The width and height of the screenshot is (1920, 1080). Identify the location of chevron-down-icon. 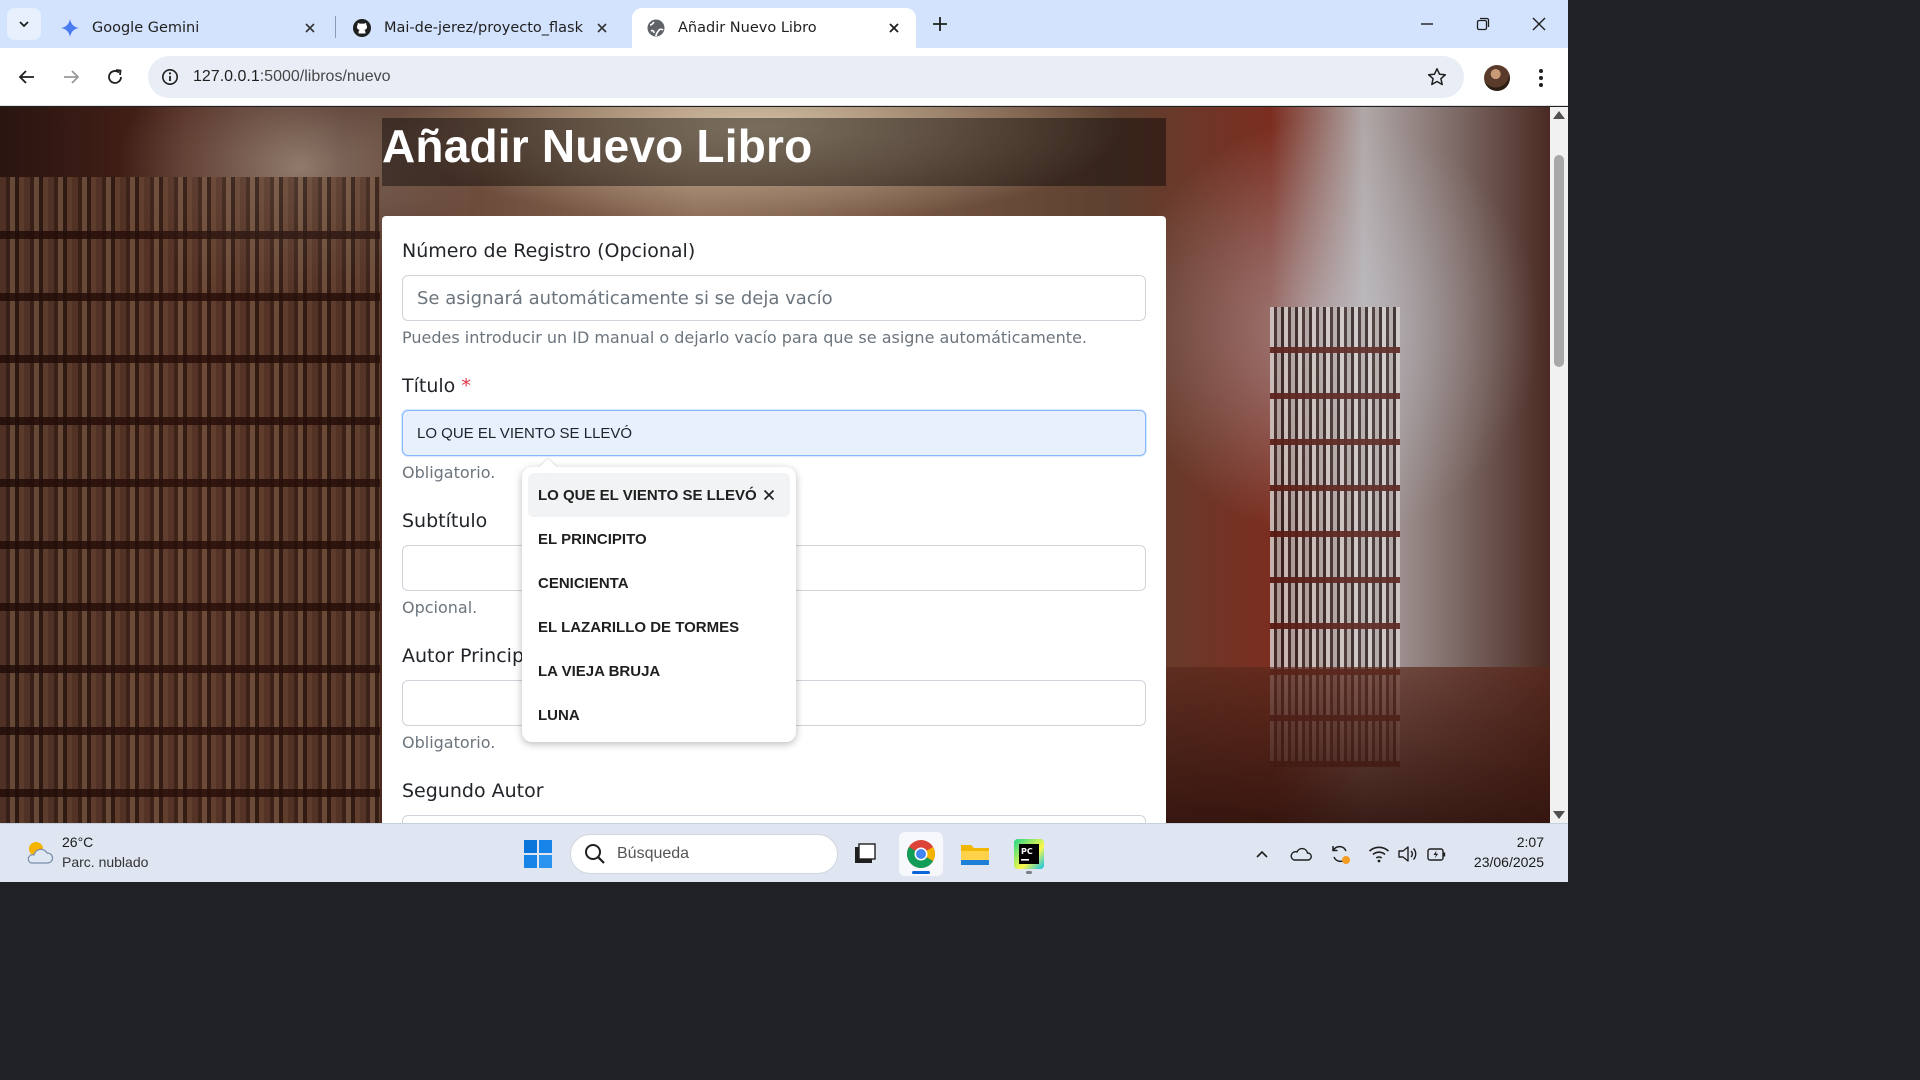
(24, 24).